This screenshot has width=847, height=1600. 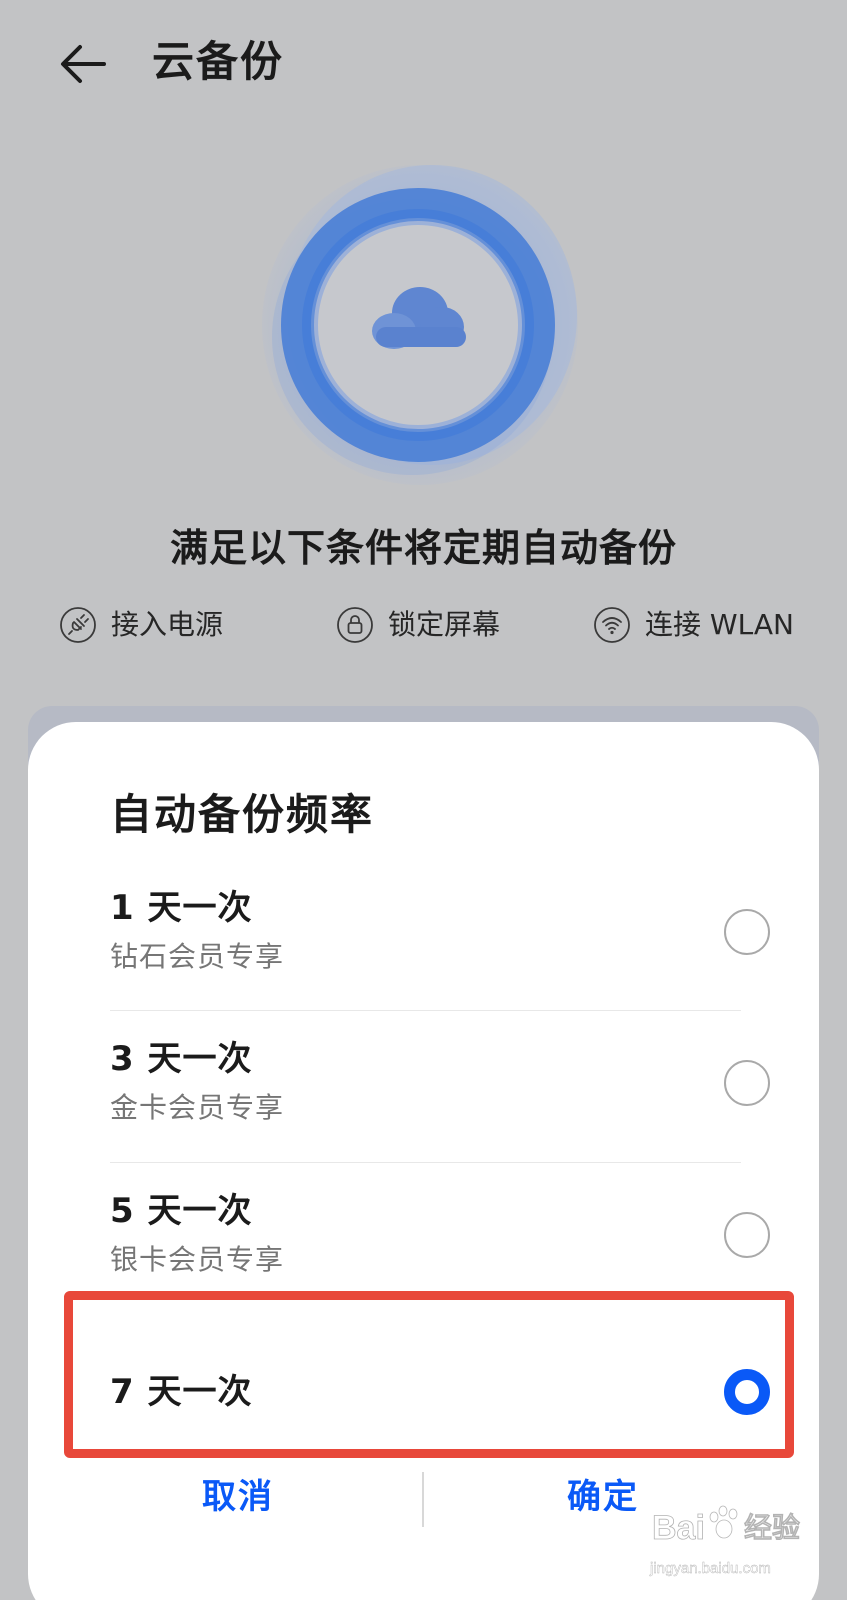 I want to click on backup-conditions-title: 满足以下条件将定期自动备份, so click(x=423, y=548).